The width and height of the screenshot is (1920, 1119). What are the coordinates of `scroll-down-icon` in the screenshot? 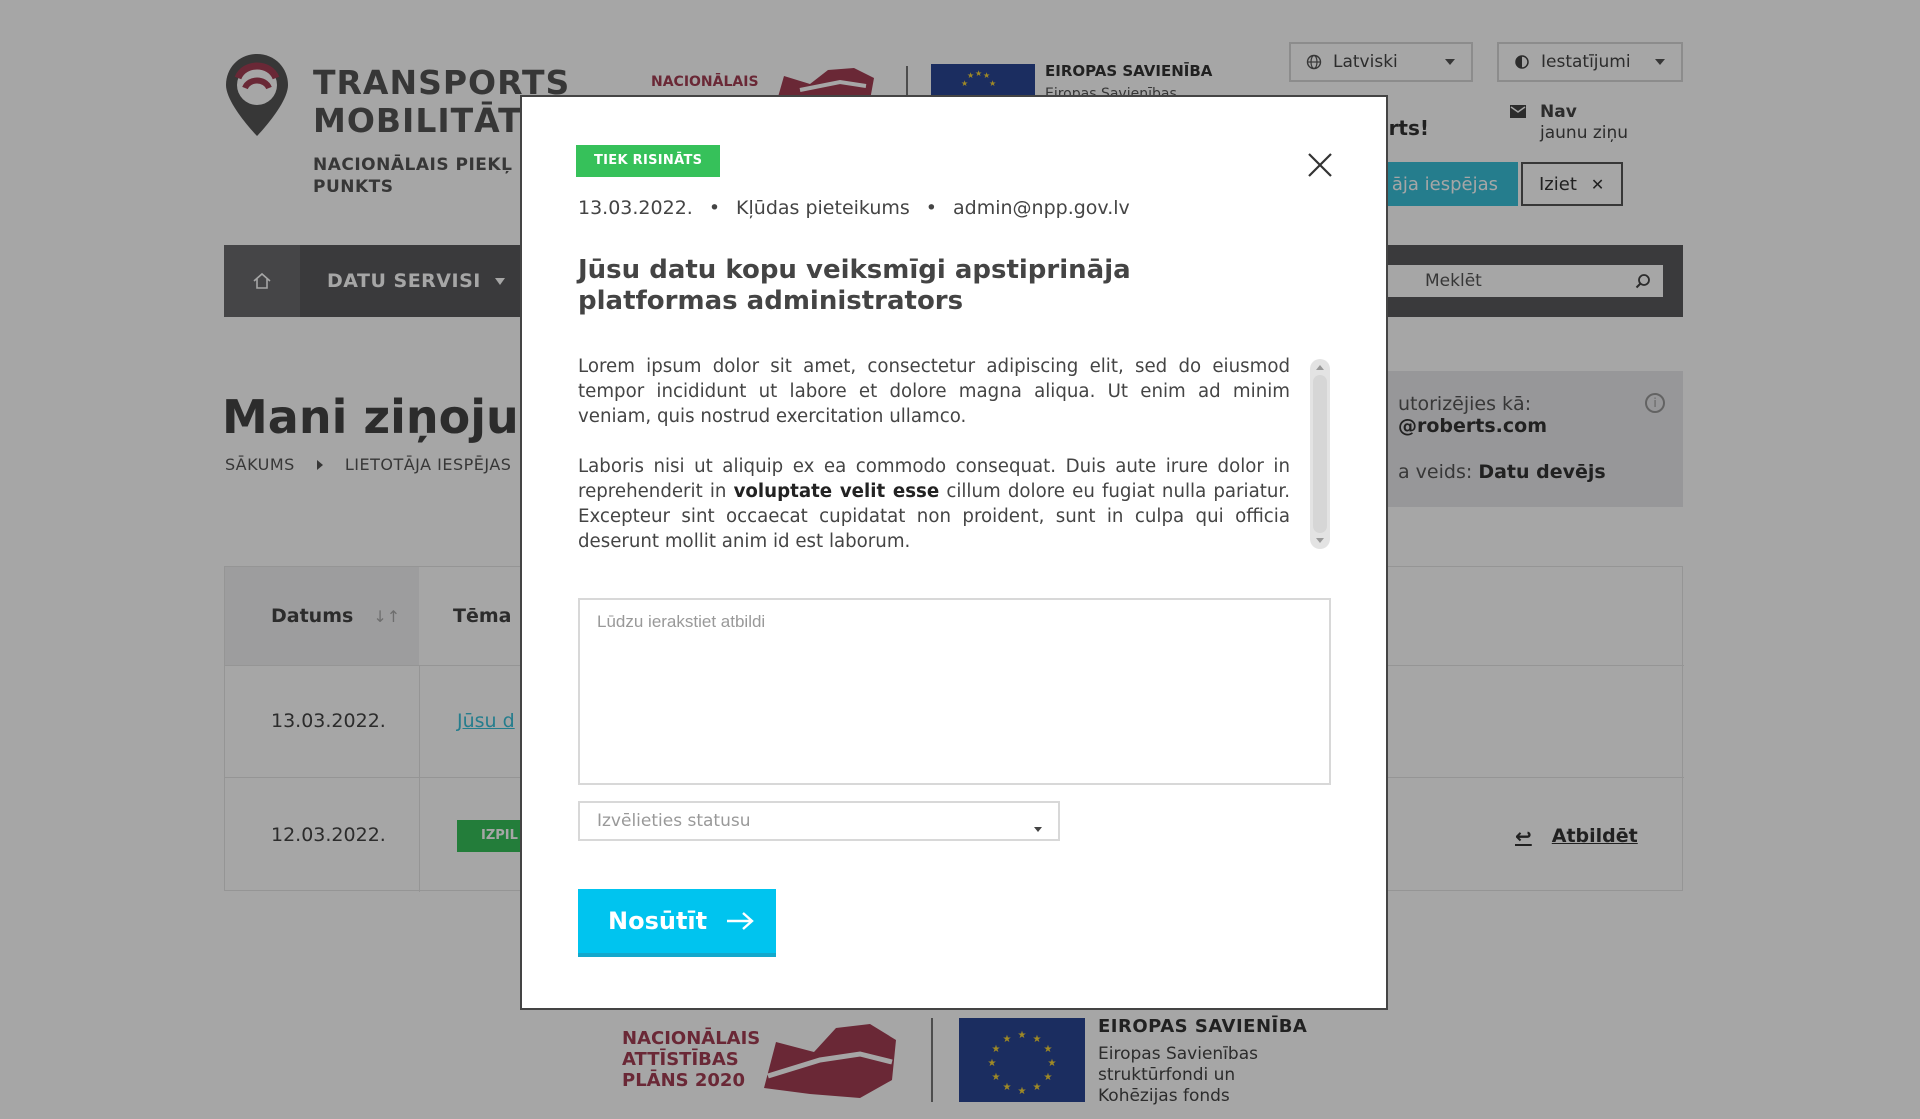 It's located at (1320, 540).